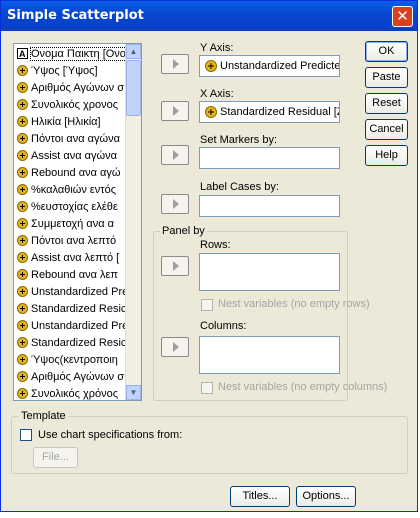 This screenshot has height=518, width=420. I want to click on y-axis-label: Y Axis:, so click(217, 48).